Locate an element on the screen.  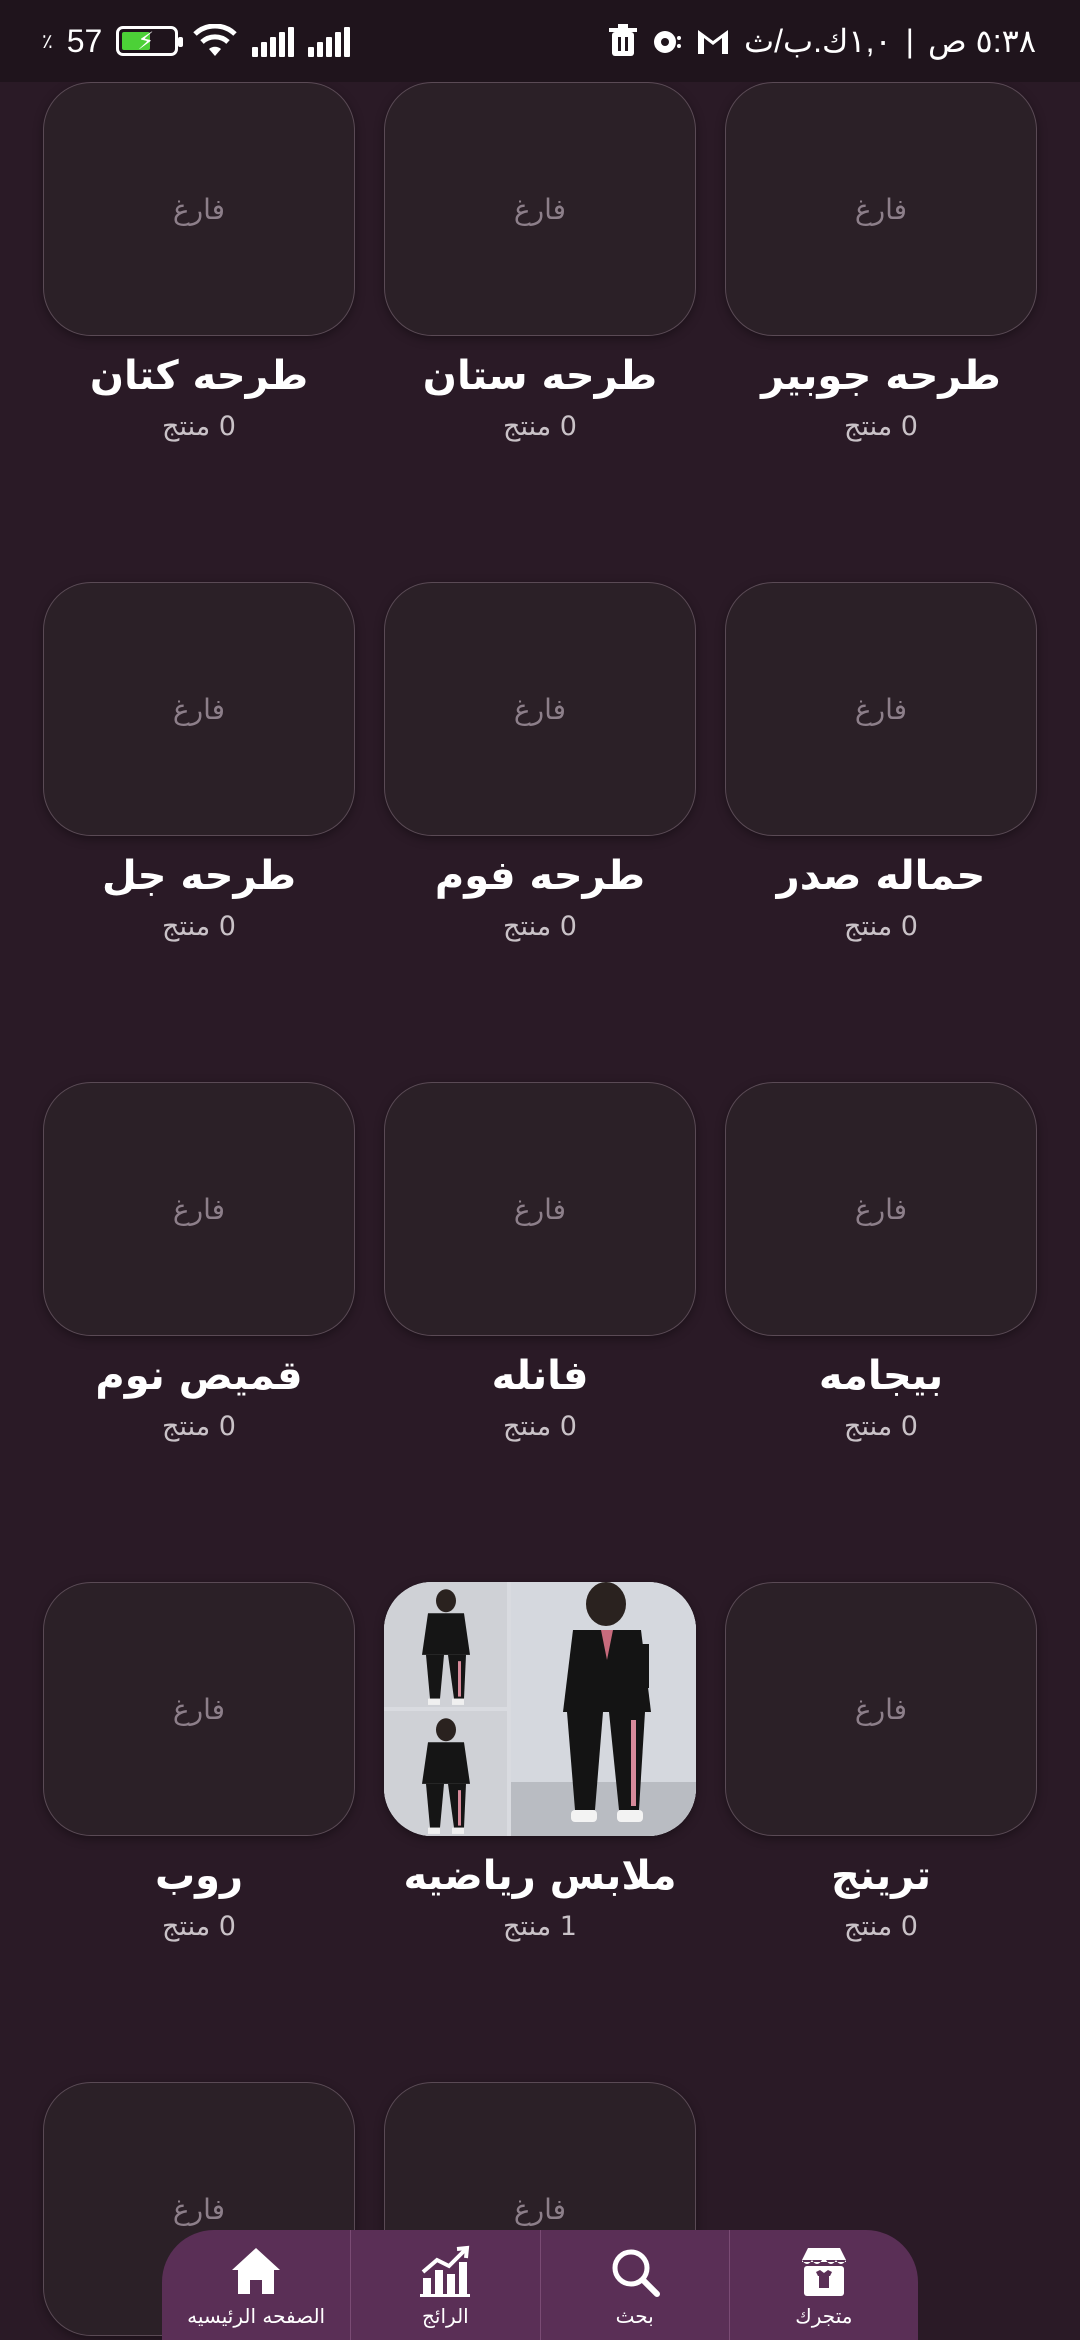
category-name: ملابس رياضيه is located at coordinates (540, 1876).